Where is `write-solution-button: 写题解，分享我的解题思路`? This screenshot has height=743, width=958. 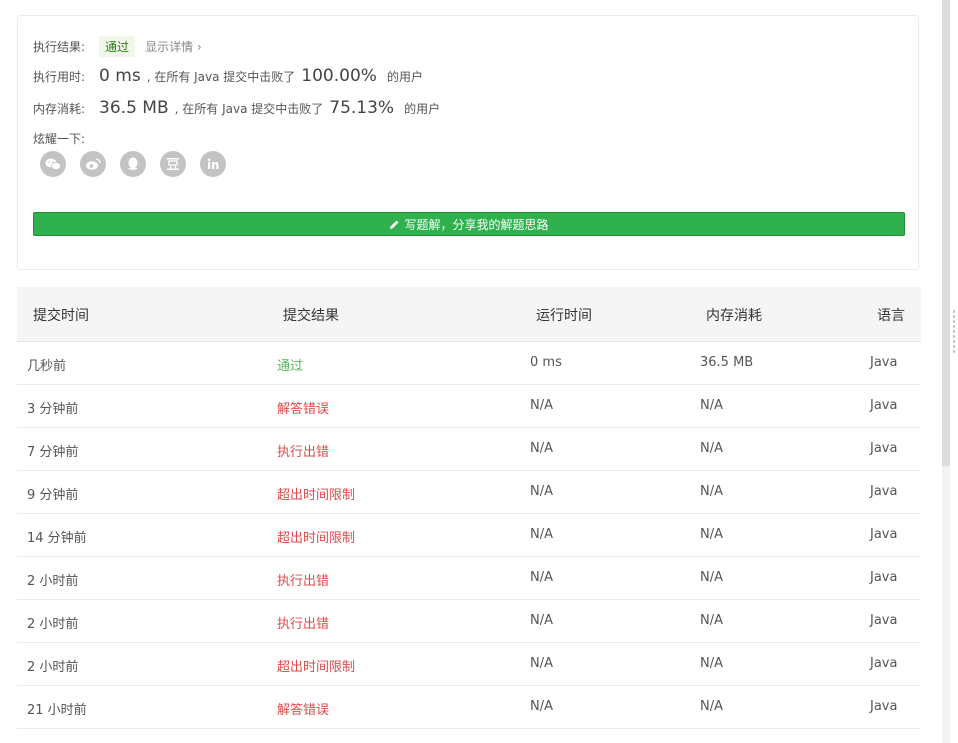
write-solution-button: 写题解，分享我的解题思路 is located at coordinates (469, 224).